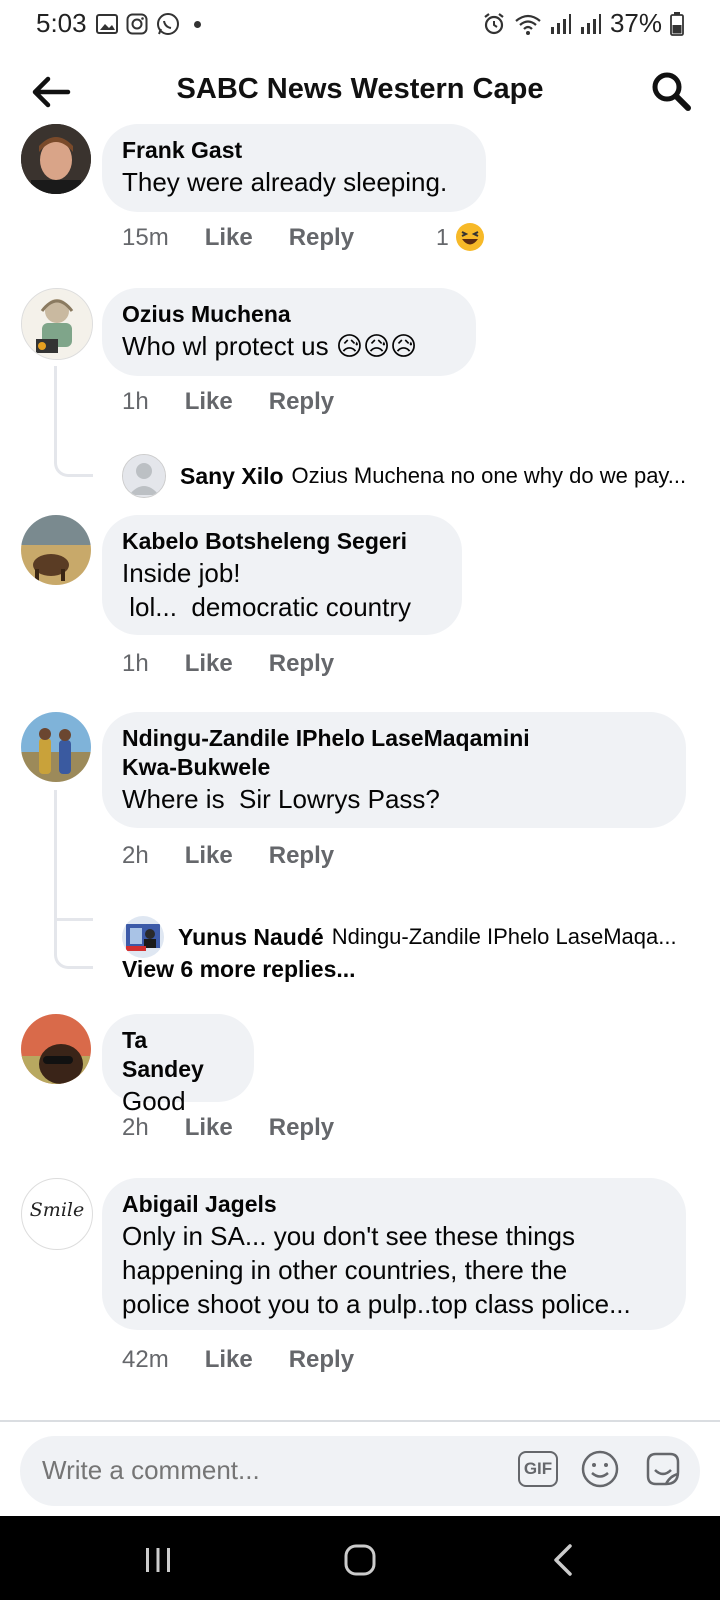 This screenshot has width=720, height=1600. I want to click on home-icon, so click(360, 1560).